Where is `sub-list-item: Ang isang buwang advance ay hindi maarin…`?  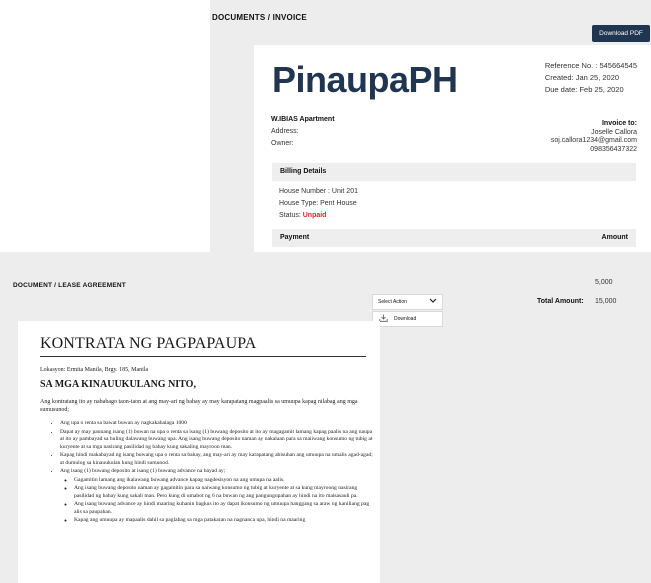 sub-list-item: Ang isang buwang advance ay hindi maarin… is located at coordinates (224, 508).